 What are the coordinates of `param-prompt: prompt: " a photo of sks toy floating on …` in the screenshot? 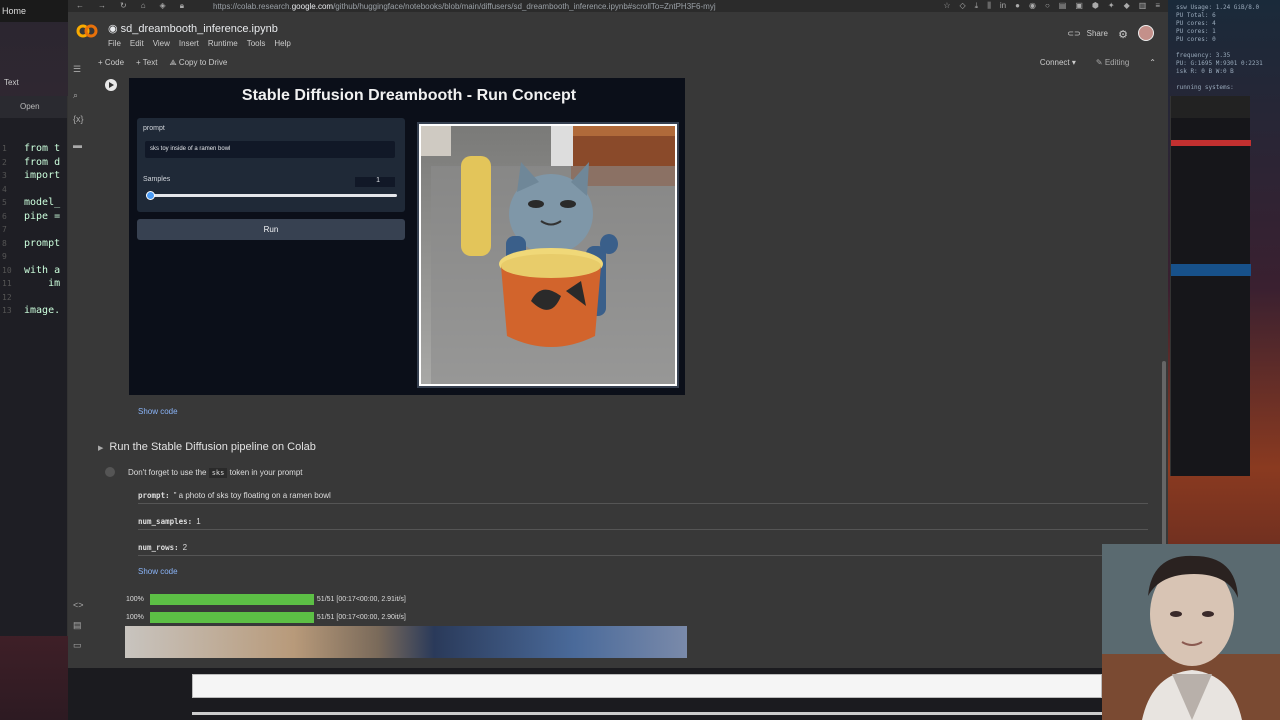 It's located at (234, 495).